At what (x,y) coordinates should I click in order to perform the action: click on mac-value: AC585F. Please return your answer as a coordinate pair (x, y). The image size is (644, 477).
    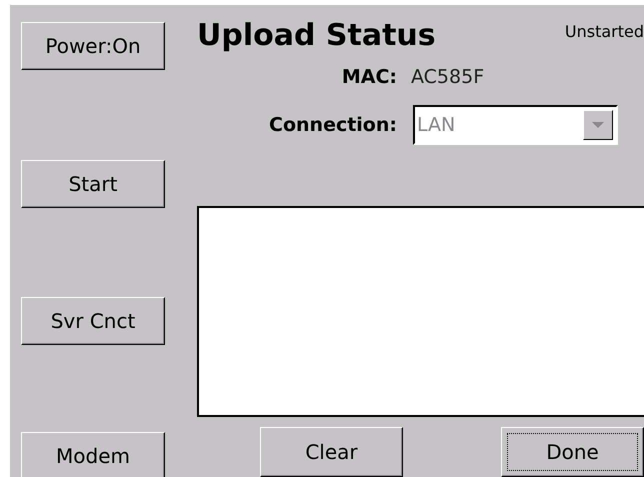
    Looking at the image, I should click on (447, 77).